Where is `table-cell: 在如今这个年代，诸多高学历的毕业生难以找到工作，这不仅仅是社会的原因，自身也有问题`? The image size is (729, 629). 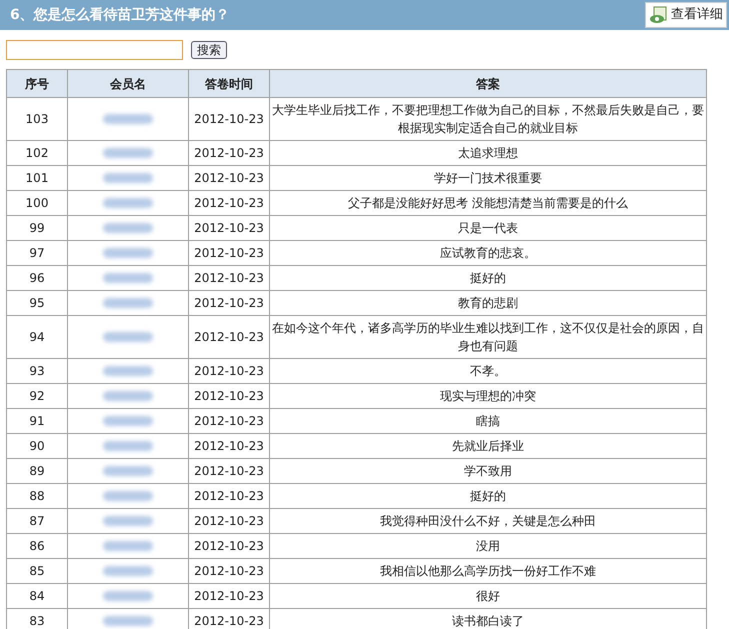
table-cell: 在如今这个年代，诸多高学历的毕业生难以找到工作，这不仅仅是社会的原因，自身也有问题 is located at coordinates (488, 337).